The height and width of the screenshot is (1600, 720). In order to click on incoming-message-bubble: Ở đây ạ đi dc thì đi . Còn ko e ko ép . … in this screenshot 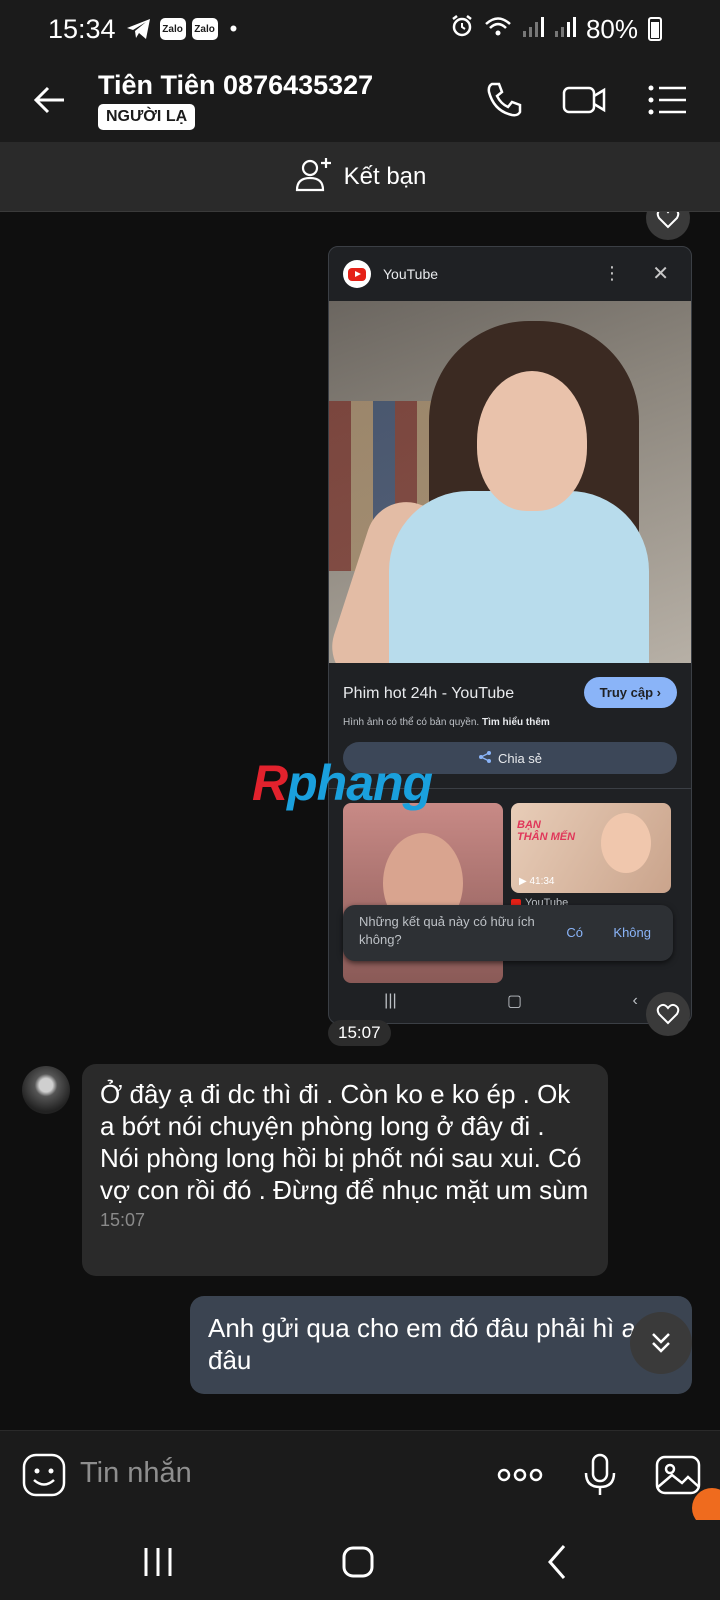, I will do `click(345, 1170)`.